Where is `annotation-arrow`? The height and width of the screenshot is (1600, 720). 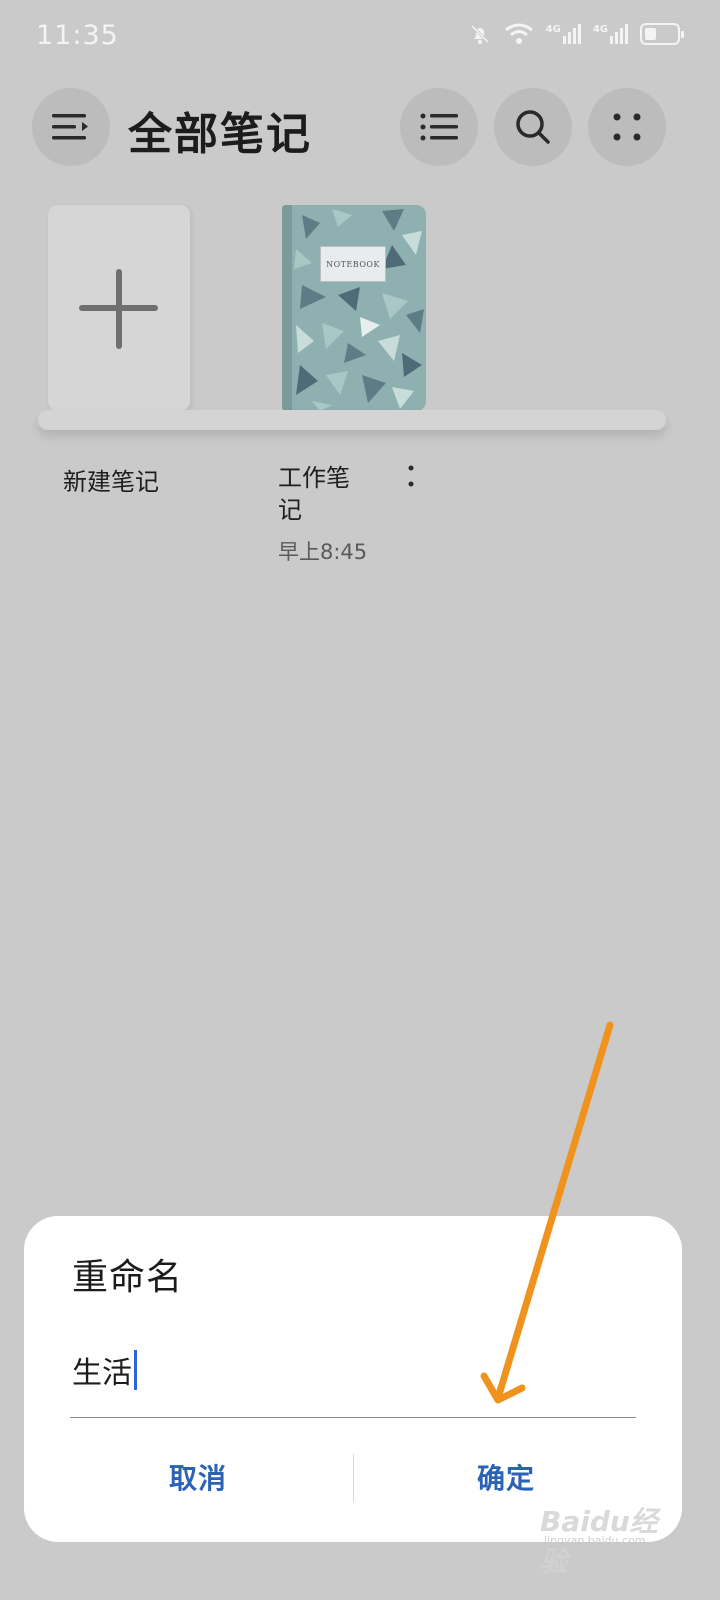 annotation-arrow is located at coordinates (547, 1212).